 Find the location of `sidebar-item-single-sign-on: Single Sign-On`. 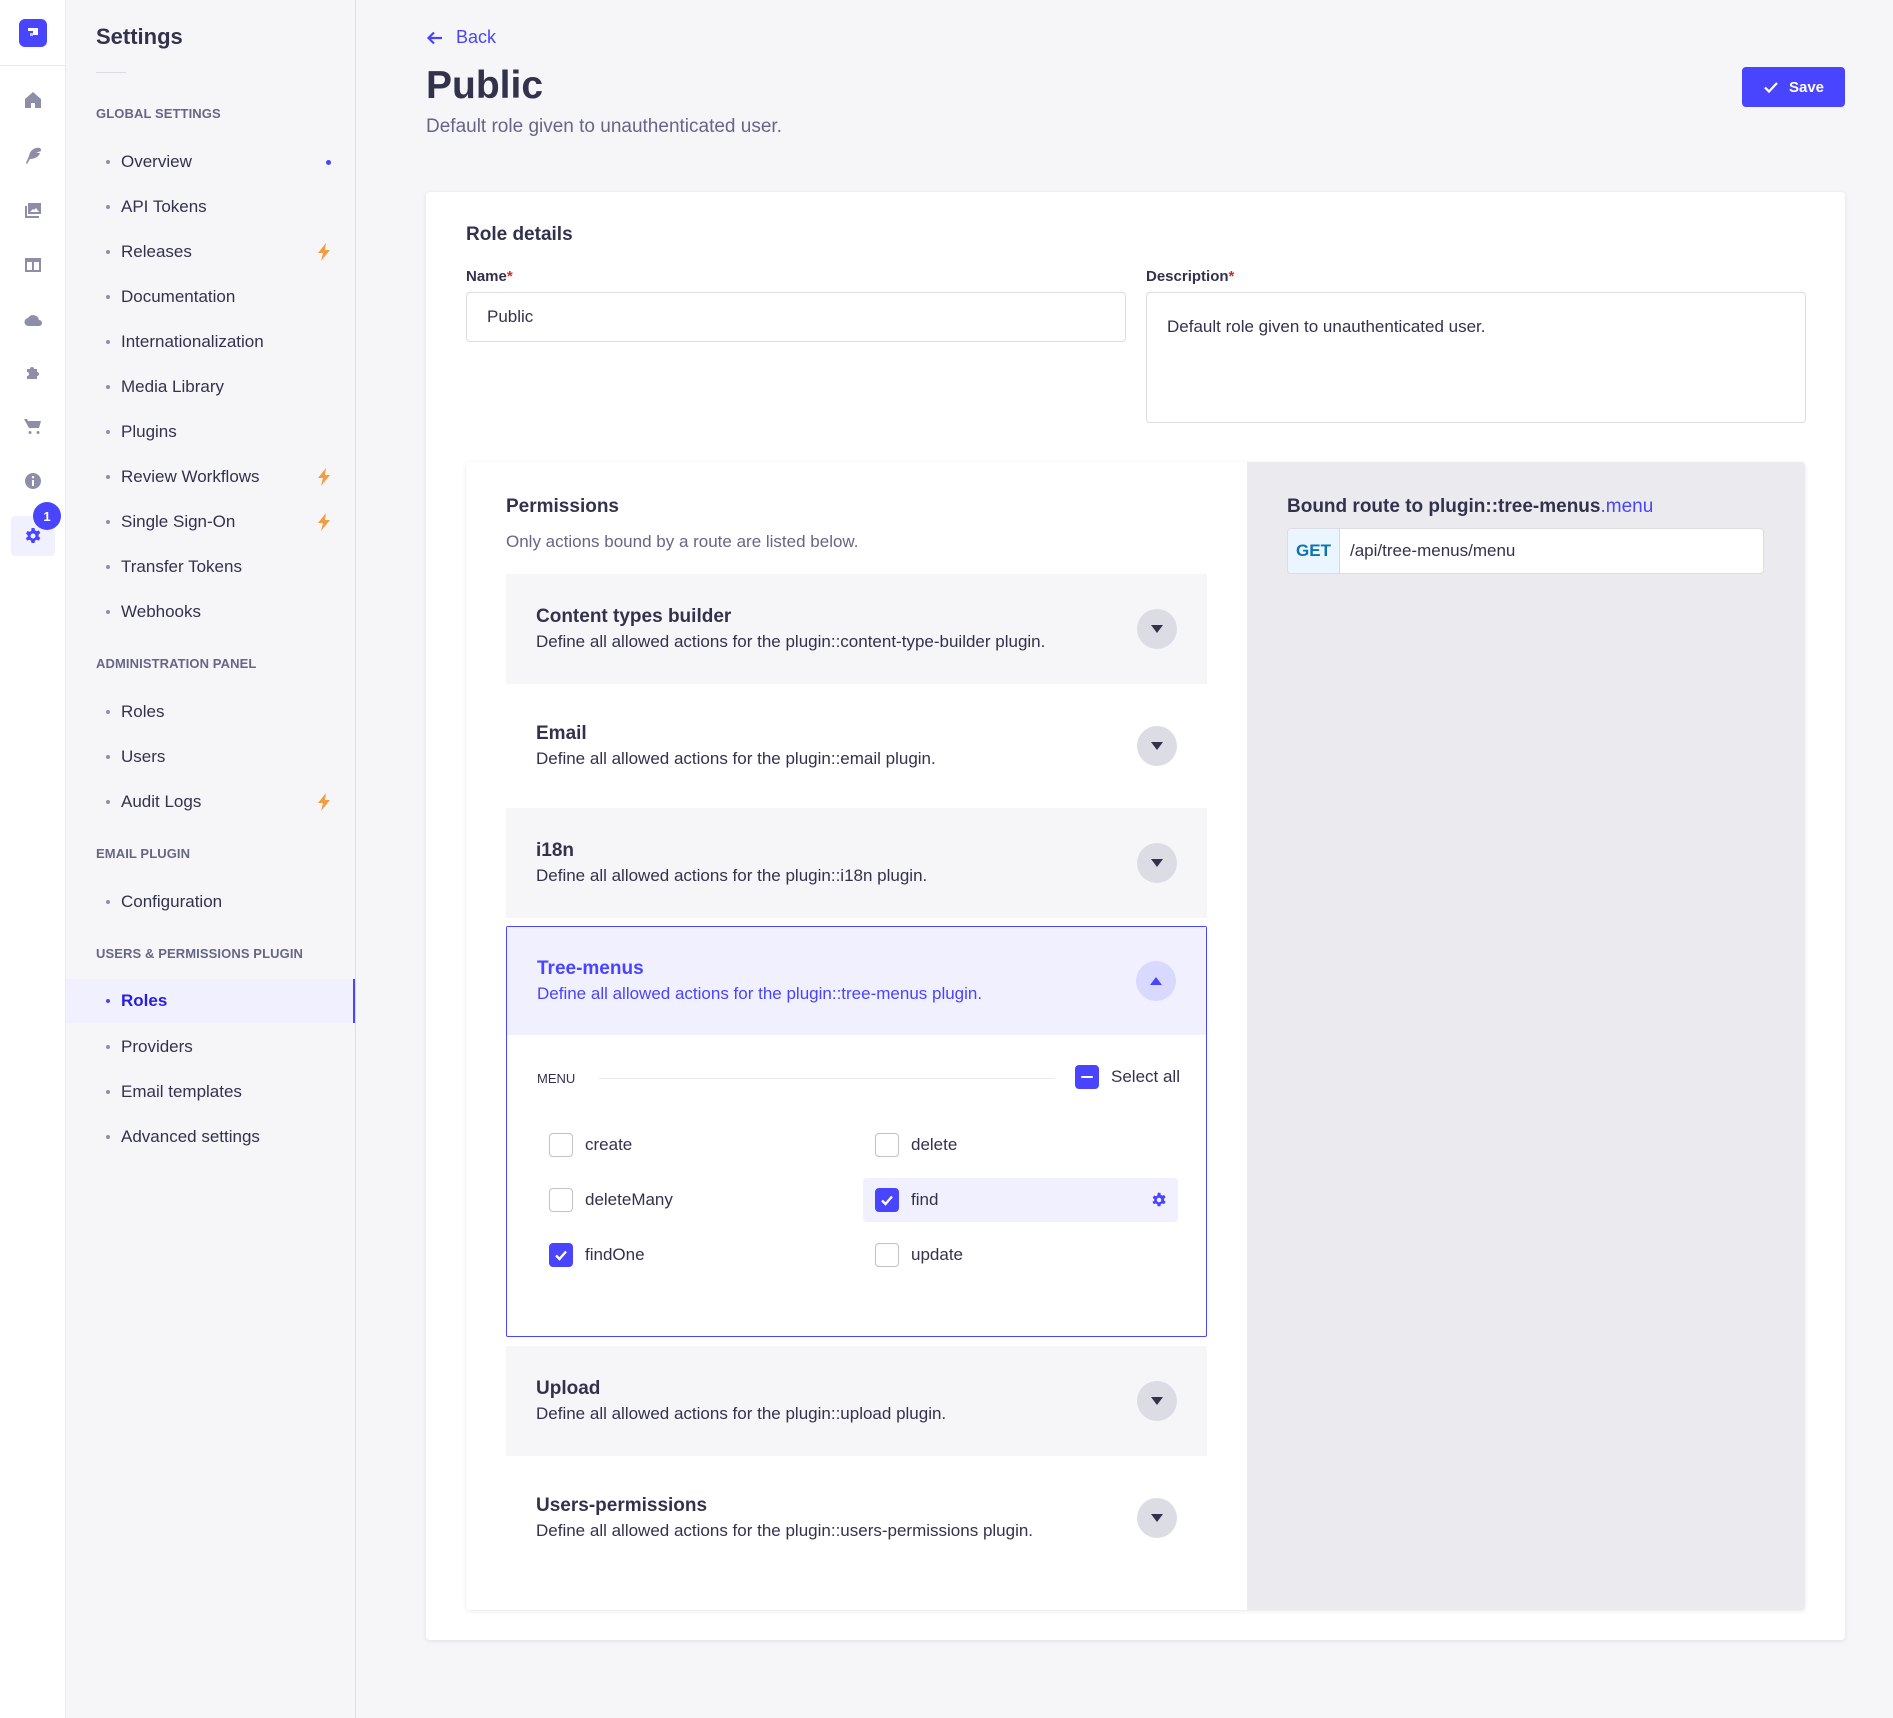

sidebar-item-single-sign-on: Single Sign-On is located at coordinates (210, 522).